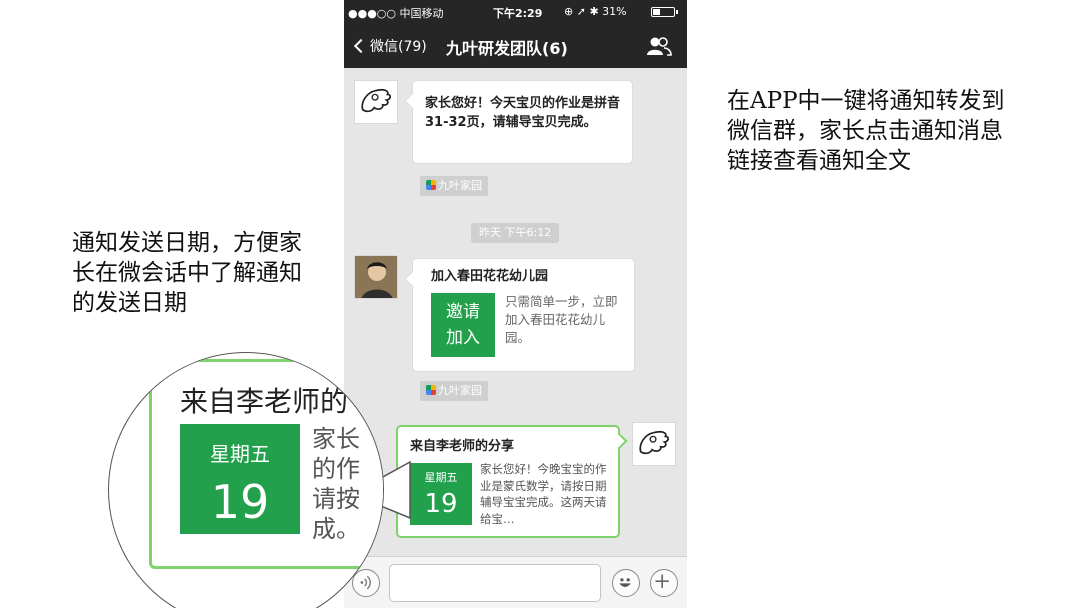 The height and width of the screenshot is (608, 1080). What do you see at coordinates (264, 401) in the screenshot?
I see `magnified-title: 来自李老师的` at bounding box center [264, 401].